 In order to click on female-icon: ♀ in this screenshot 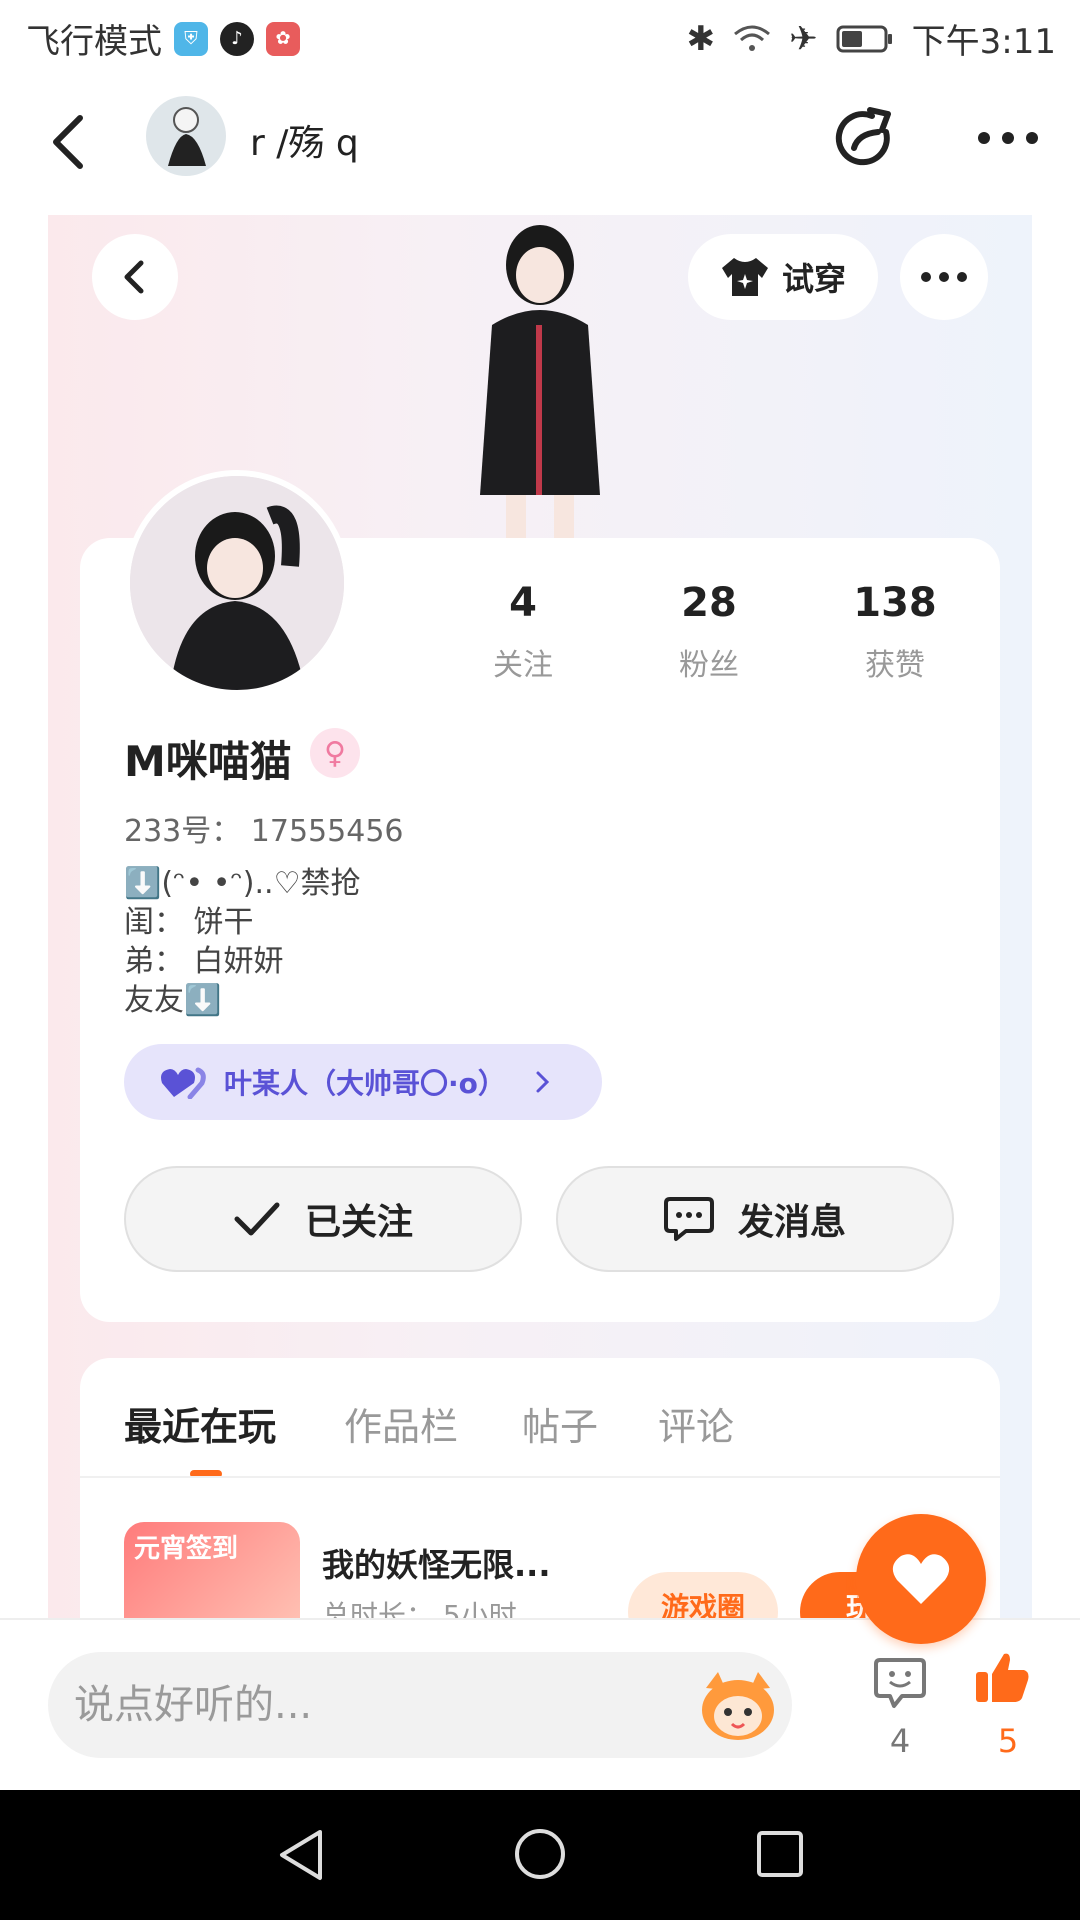, I will do `click(335, 753)`.